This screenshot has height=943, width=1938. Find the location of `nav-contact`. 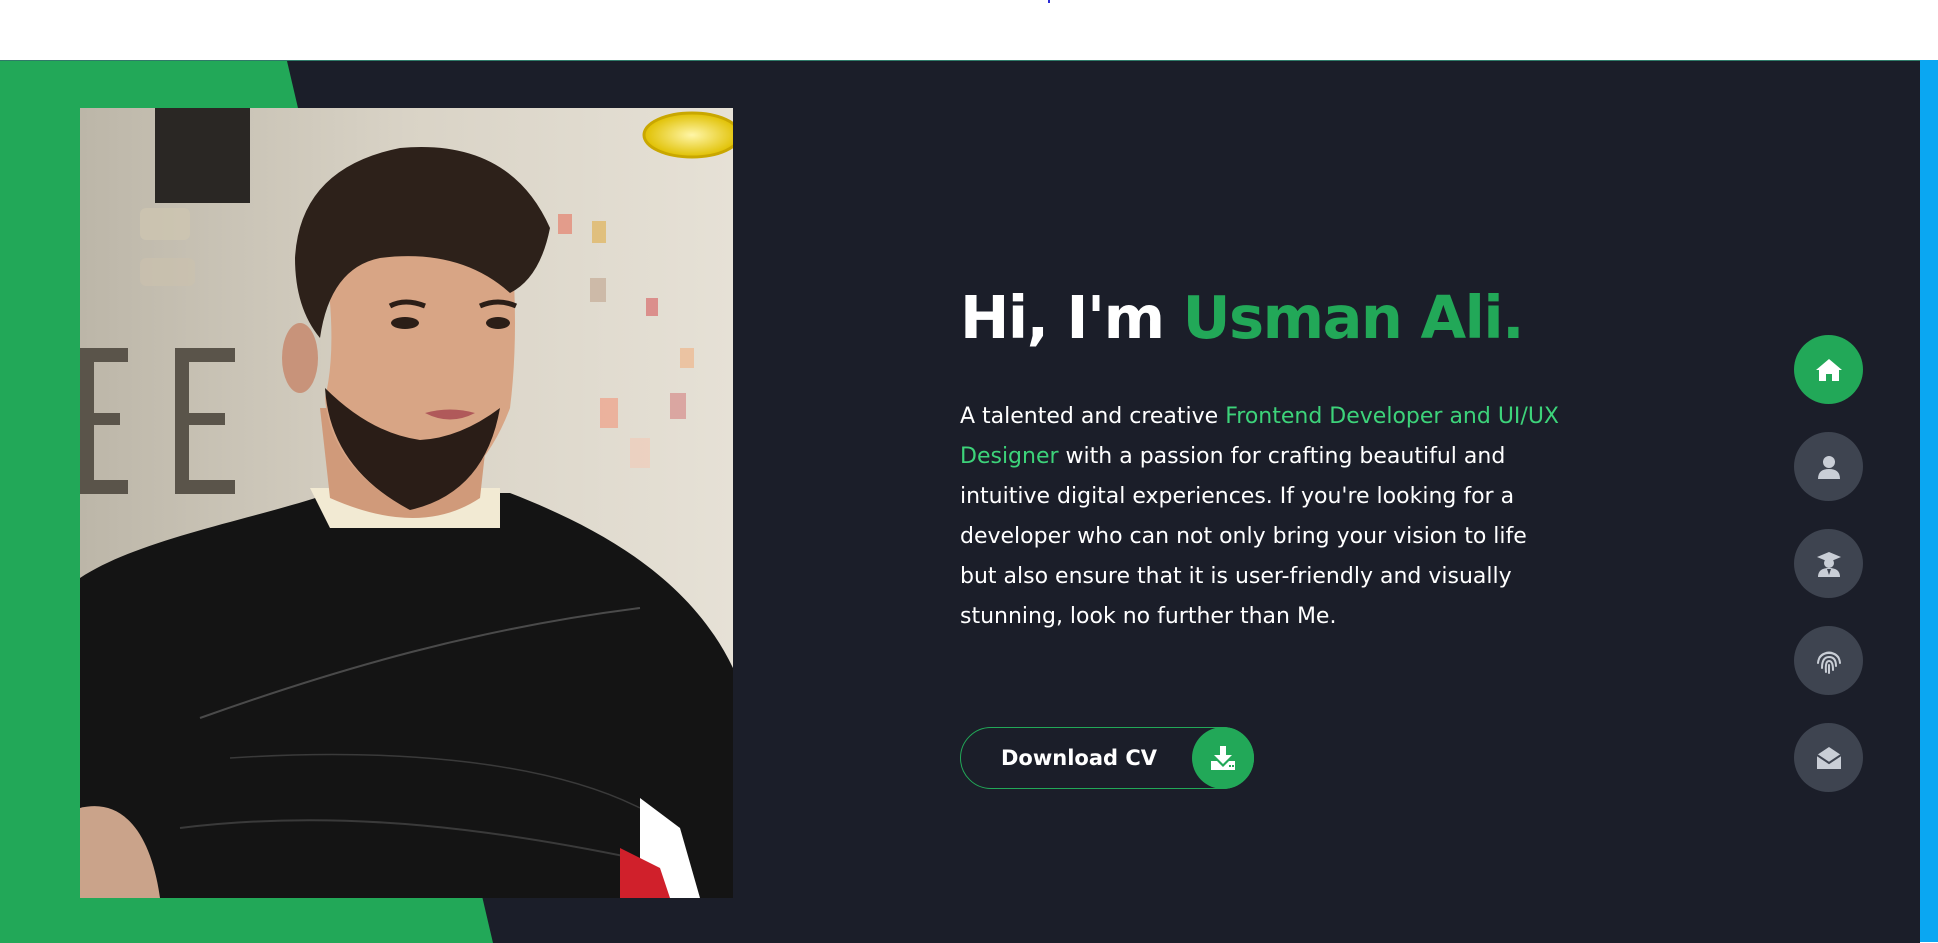

nav-contact is located at coordinates (1828, 757).